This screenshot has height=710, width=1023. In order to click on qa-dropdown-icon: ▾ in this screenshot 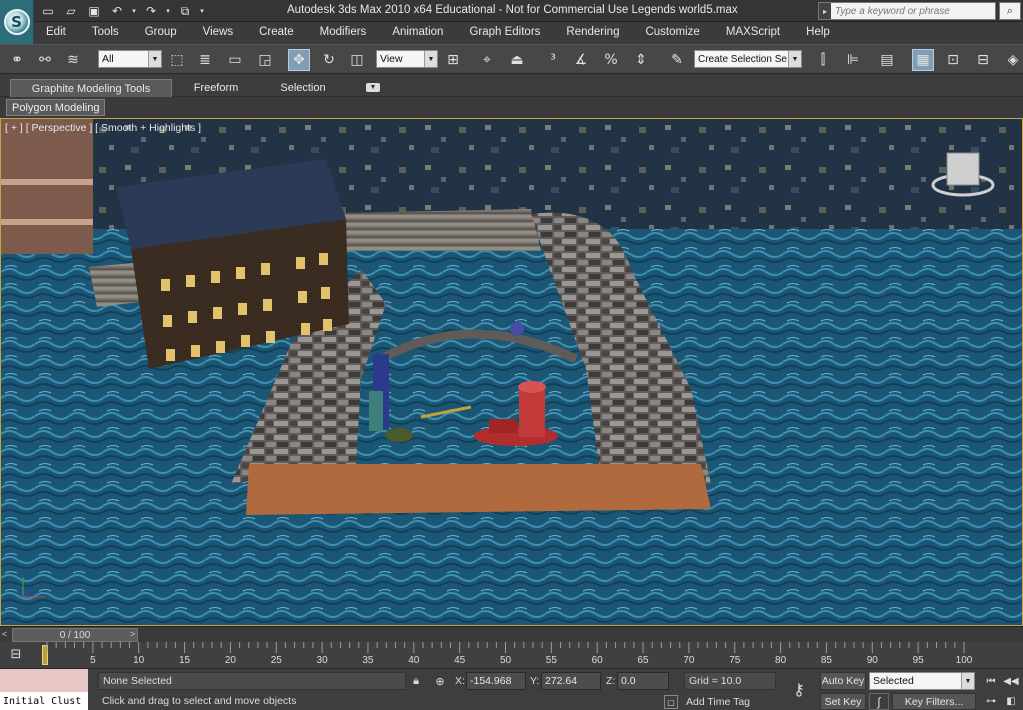, I will do `click(202, 11)`.